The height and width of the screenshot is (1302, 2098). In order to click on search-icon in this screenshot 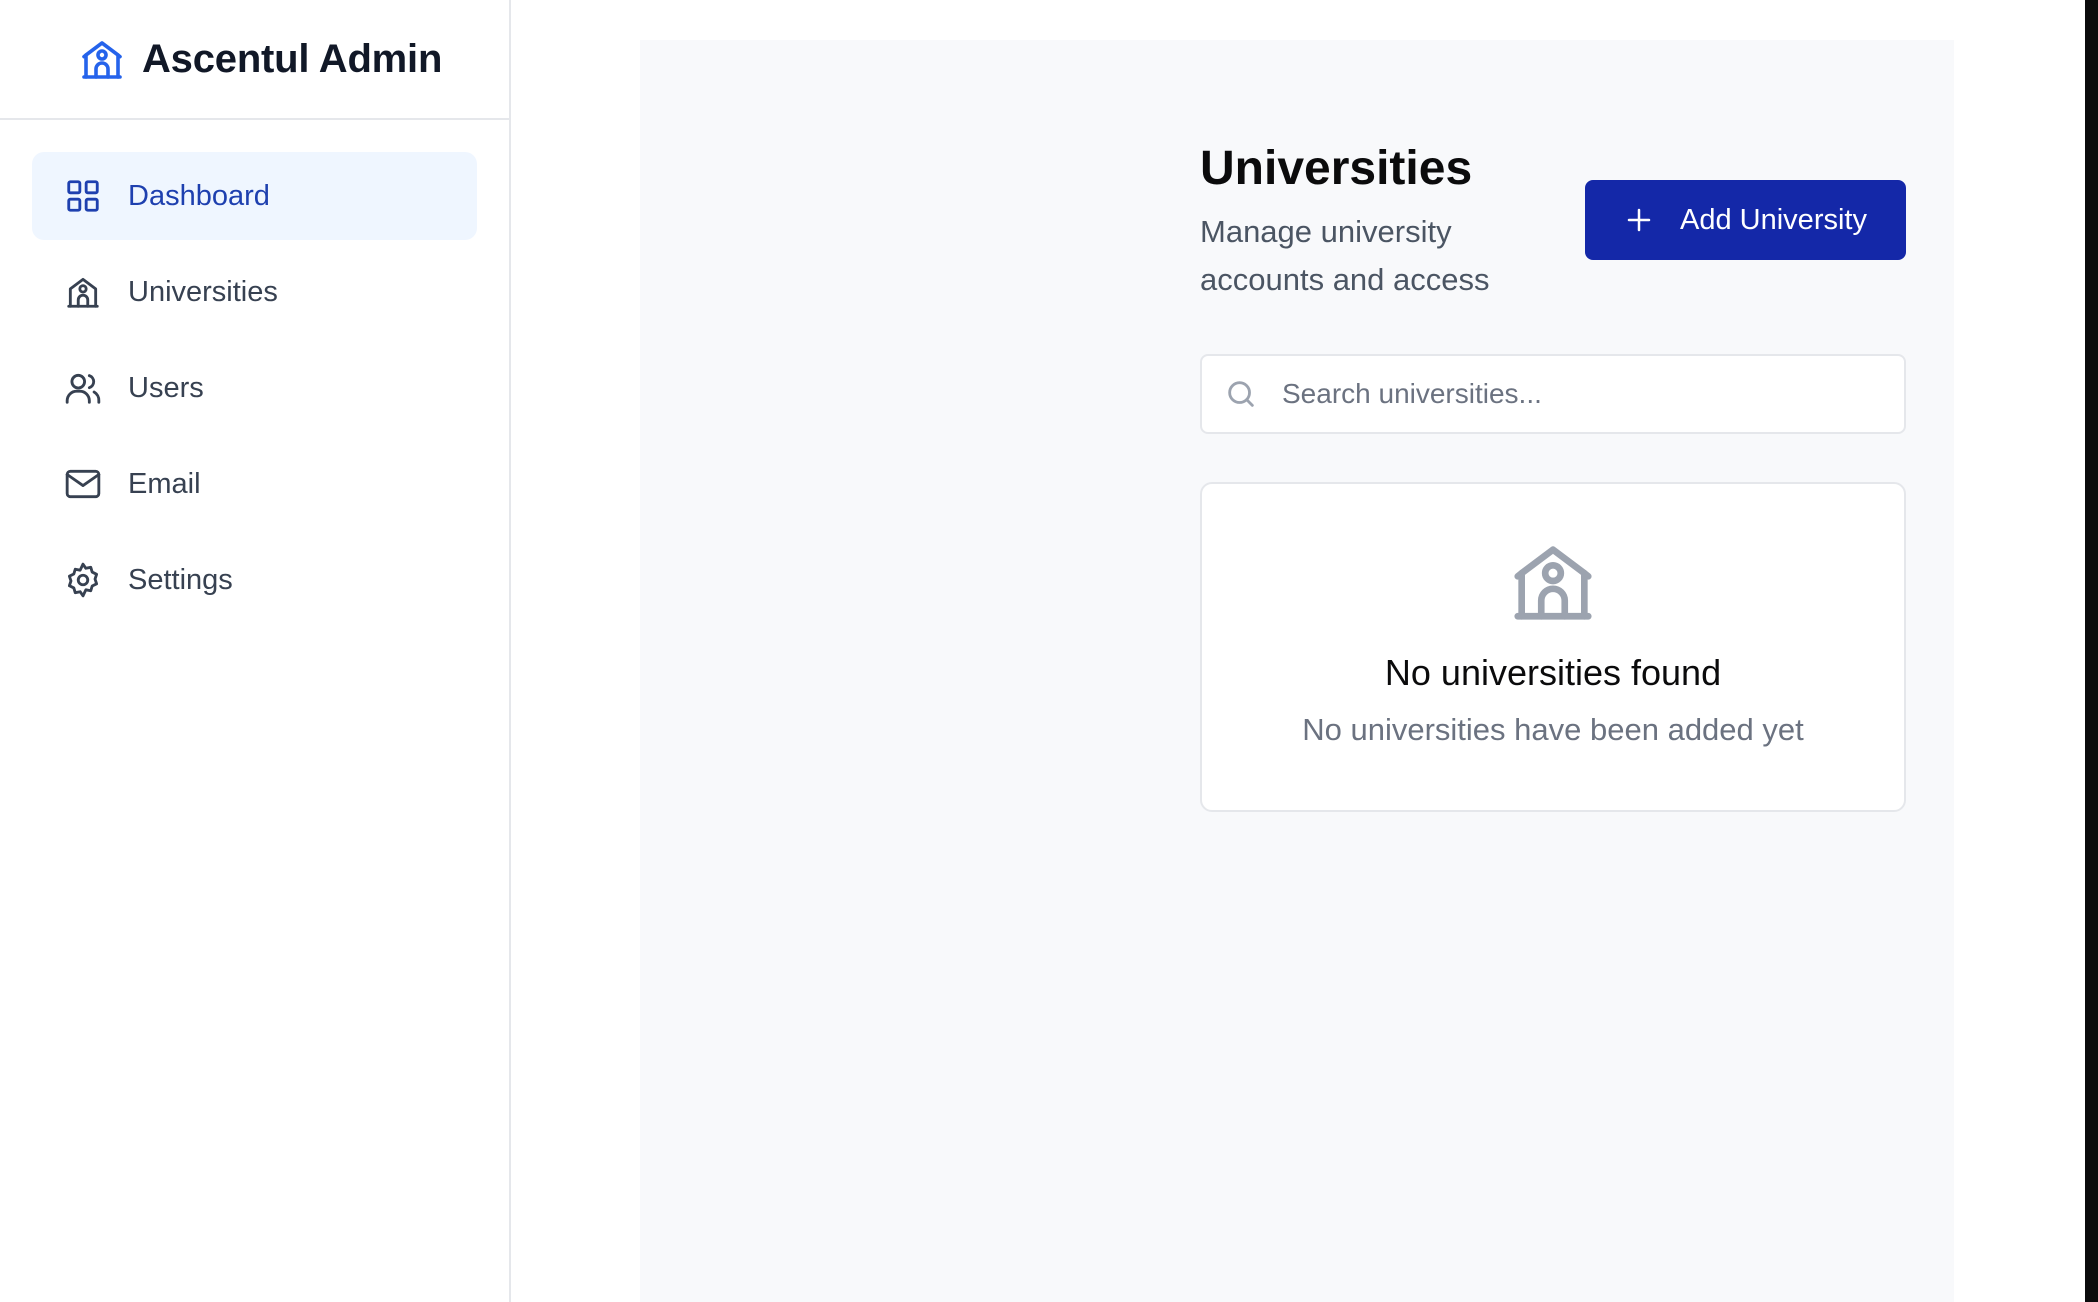, I will do `click(1241, 394)`.